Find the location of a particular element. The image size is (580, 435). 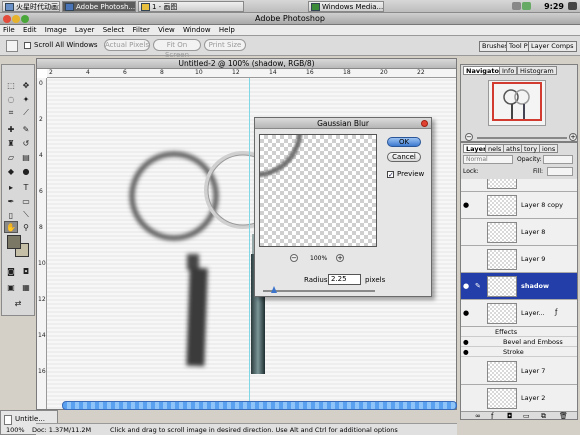

fill-field is located at coordinates (560, 171).